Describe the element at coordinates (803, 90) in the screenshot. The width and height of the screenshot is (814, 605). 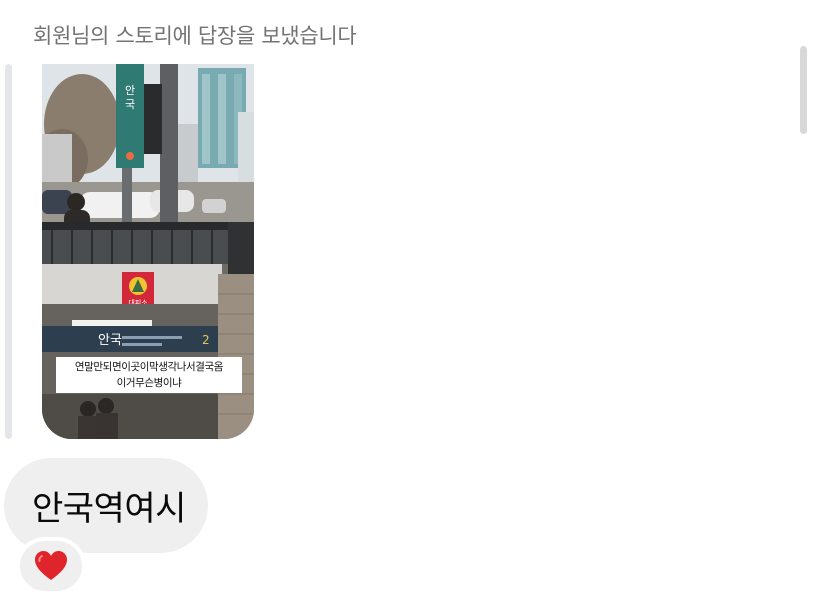
I see `scrollbar-thumb` at that location.